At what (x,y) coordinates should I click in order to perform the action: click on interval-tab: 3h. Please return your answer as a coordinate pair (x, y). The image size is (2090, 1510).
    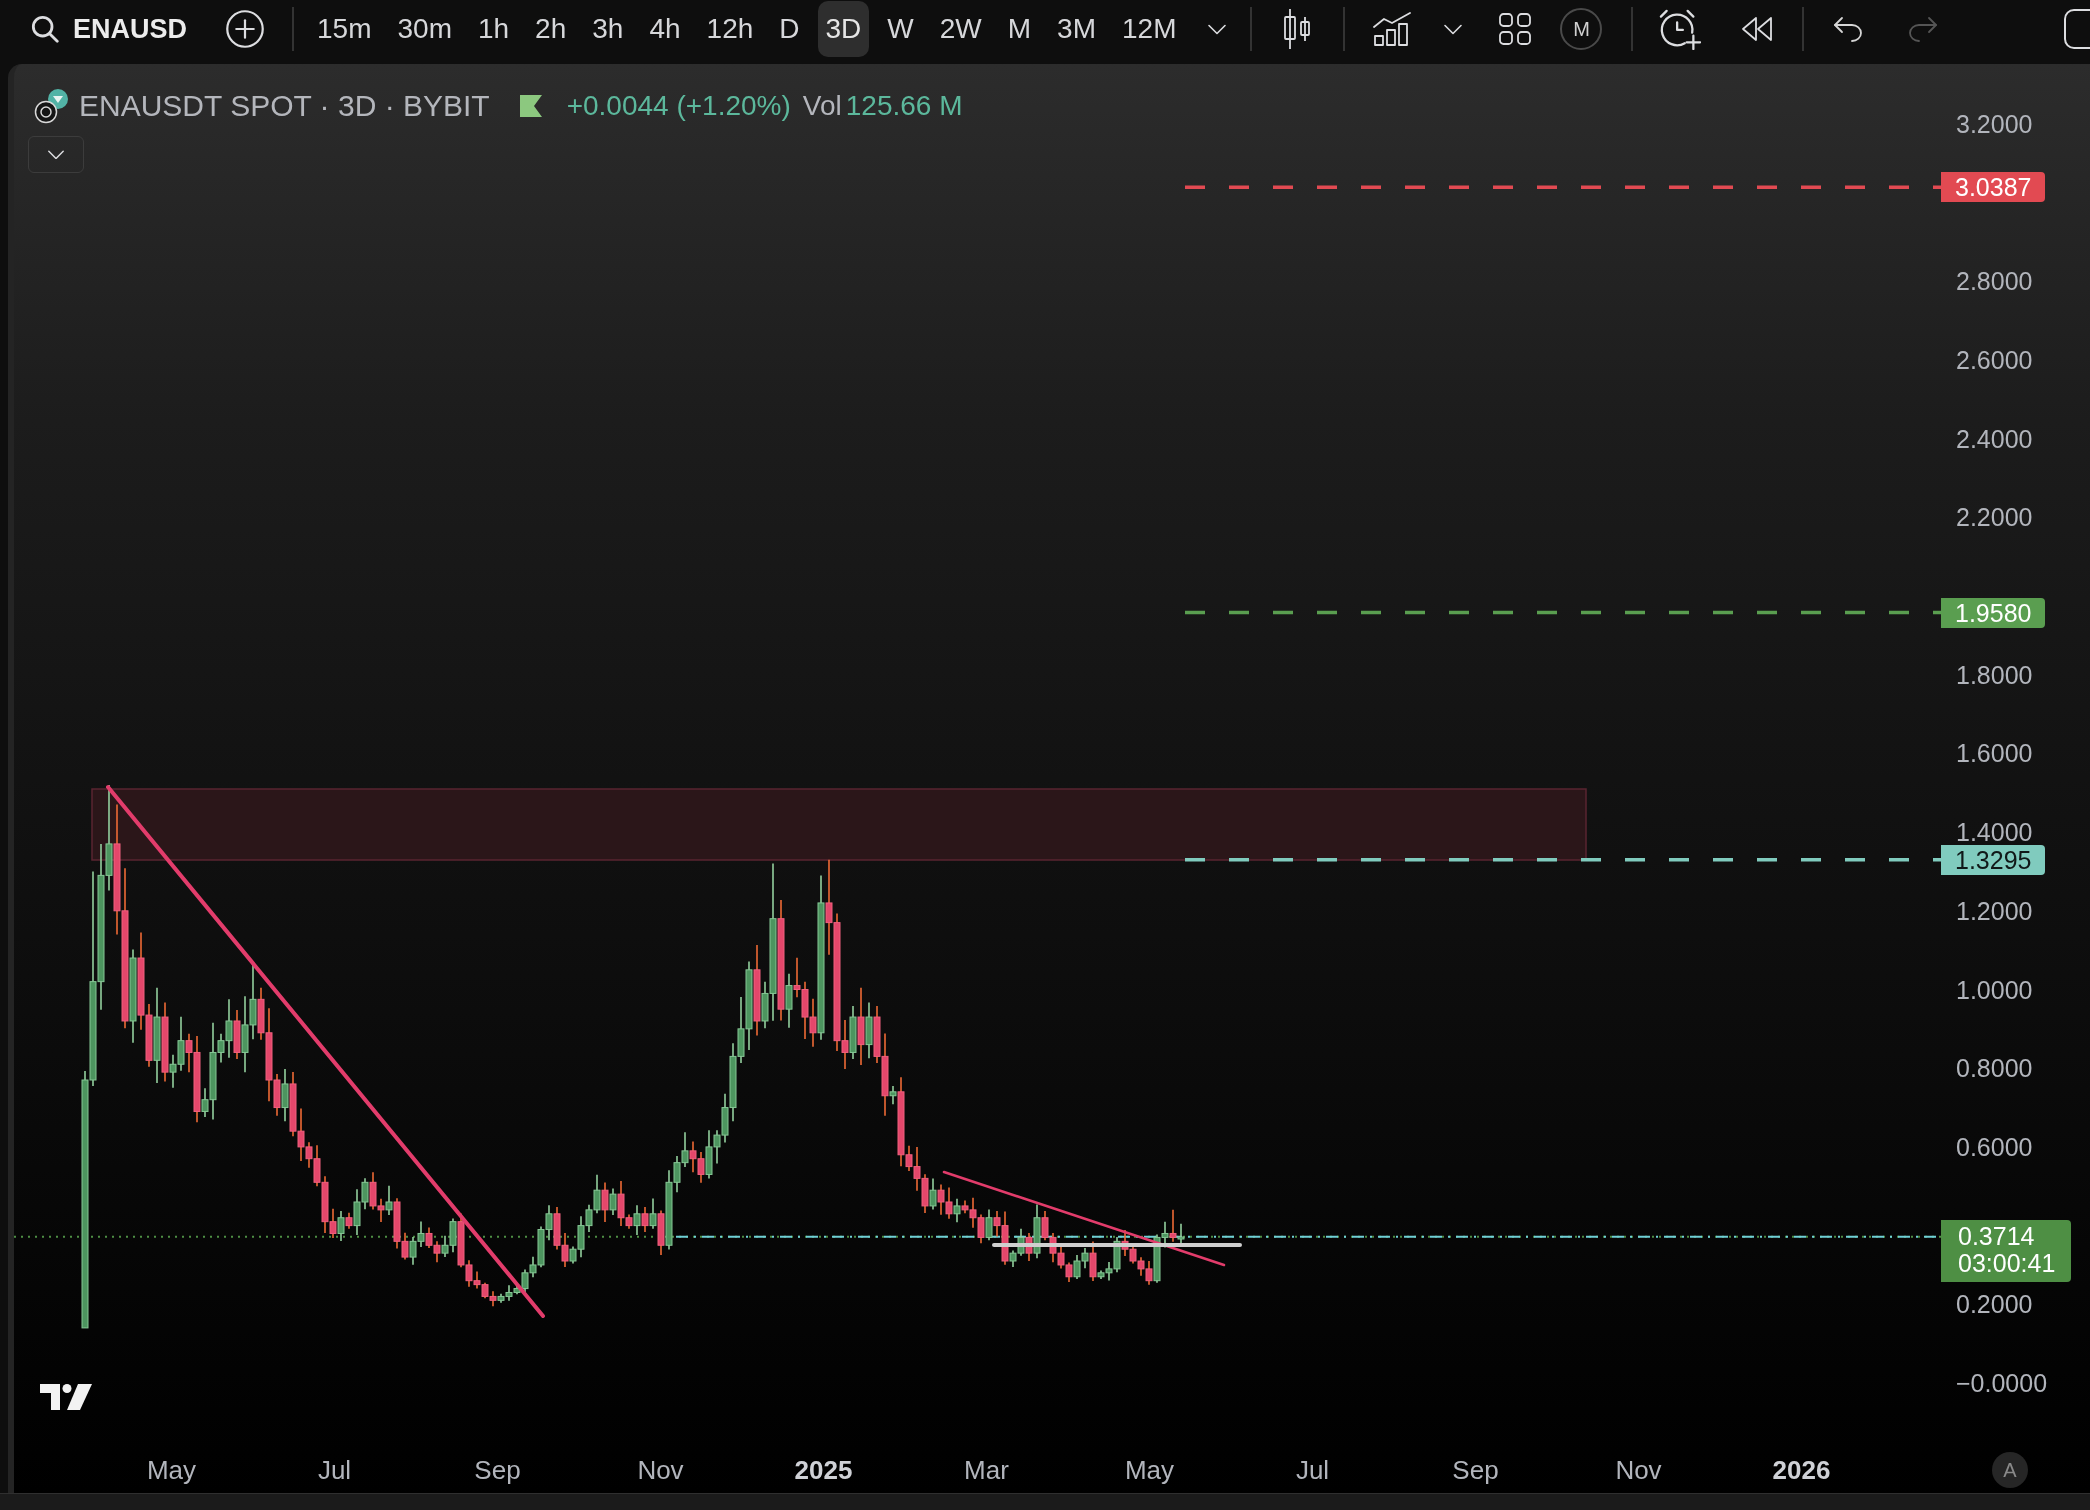
    Looking at the image, I should click on (608, 29).